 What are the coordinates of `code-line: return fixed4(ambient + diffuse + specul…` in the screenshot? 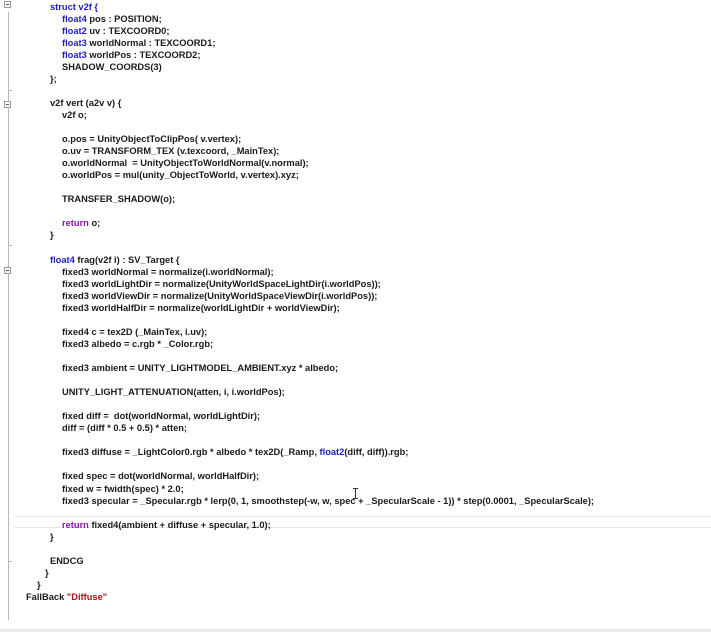 It's located at (166, 525).